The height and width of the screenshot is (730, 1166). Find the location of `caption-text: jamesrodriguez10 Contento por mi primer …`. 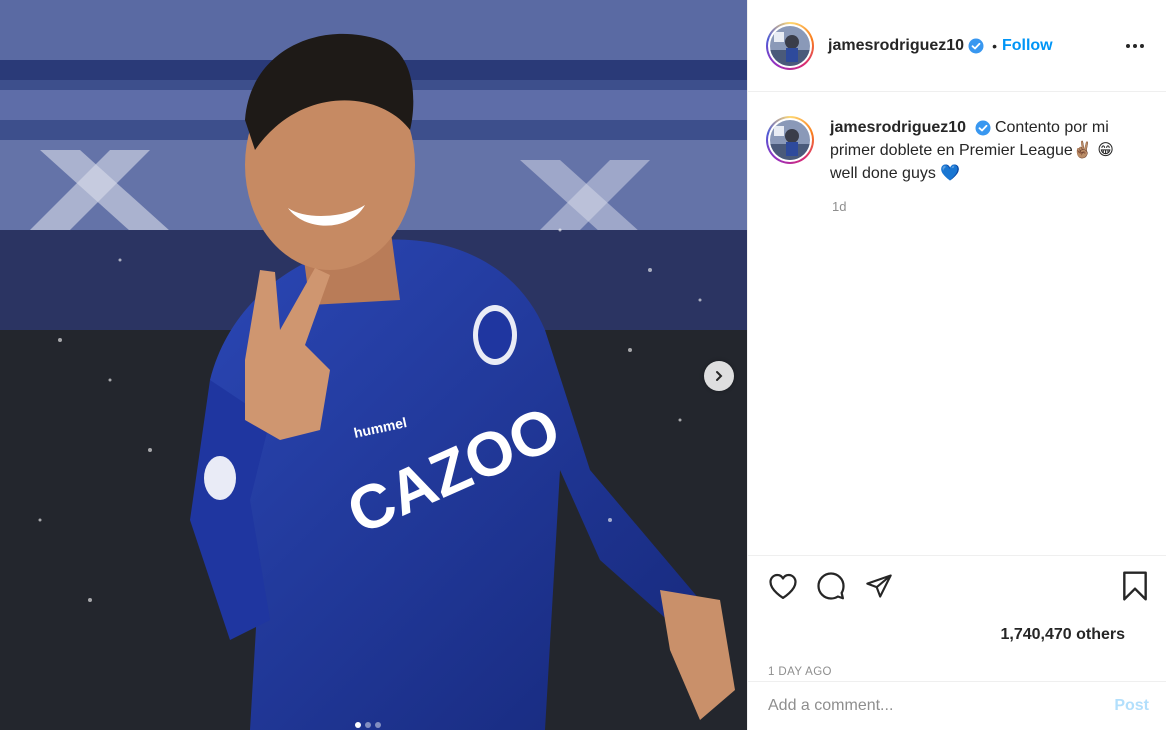

caption-text: jamesrodriguez10 Contento por mi primer … is located at coordinates (985, 150).